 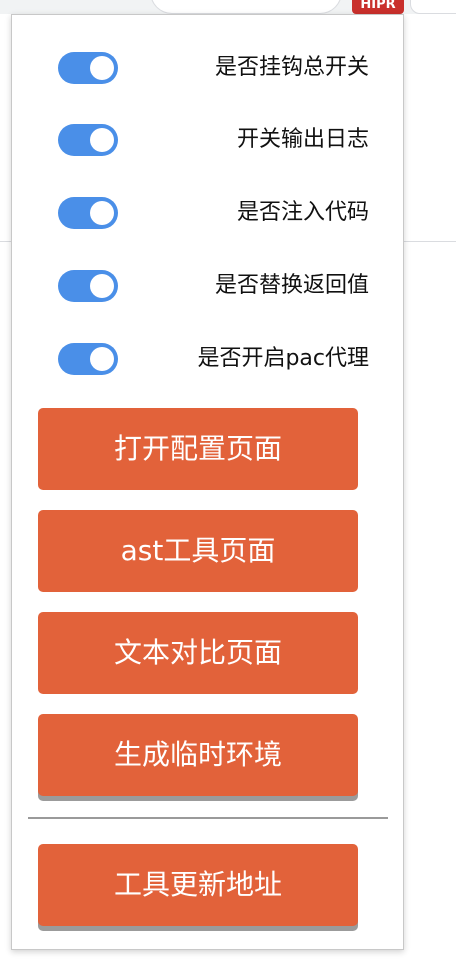 I want to click on ast-tool-button: ast工具页面, so click(x=198, y=551).